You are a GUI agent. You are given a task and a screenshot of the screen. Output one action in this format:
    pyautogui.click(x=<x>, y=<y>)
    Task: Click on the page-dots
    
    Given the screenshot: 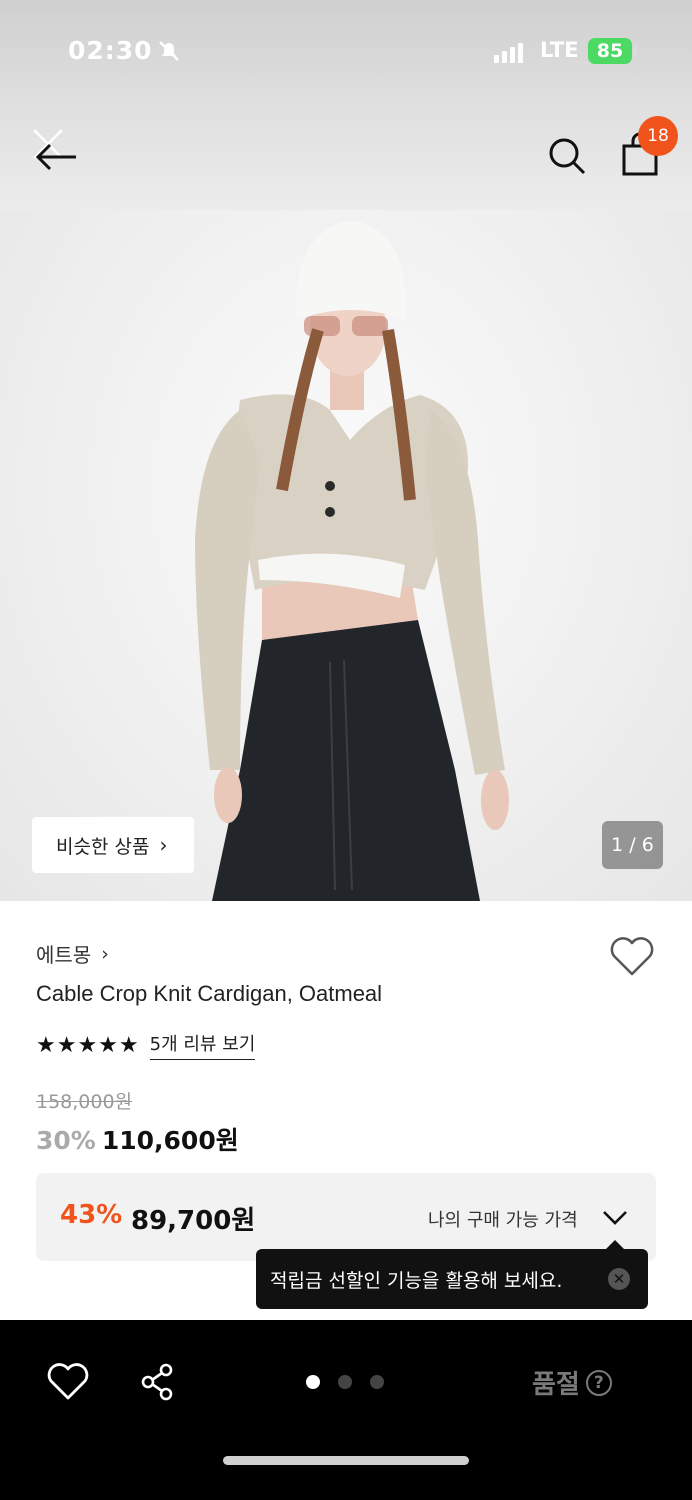 What is the action you would take?
    pyautogui.click(x=345, y=1382)
    